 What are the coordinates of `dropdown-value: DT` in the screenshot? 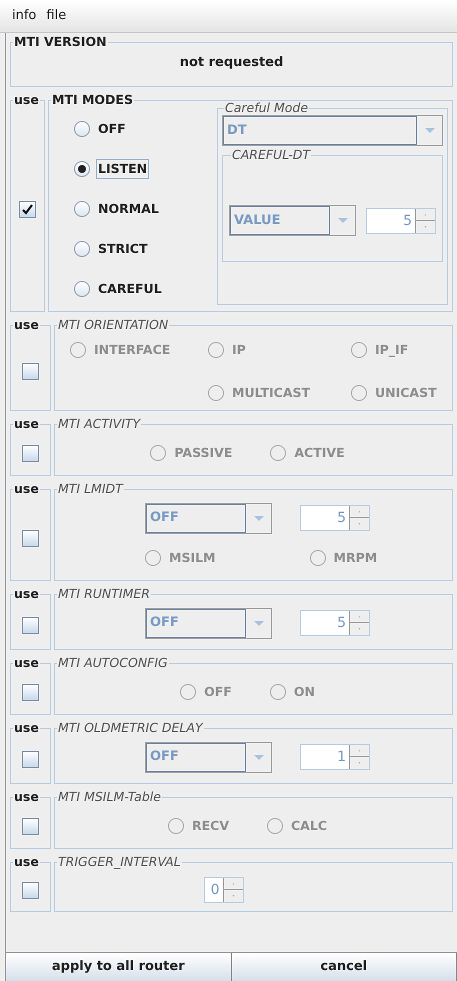 It's located at (320, 130).